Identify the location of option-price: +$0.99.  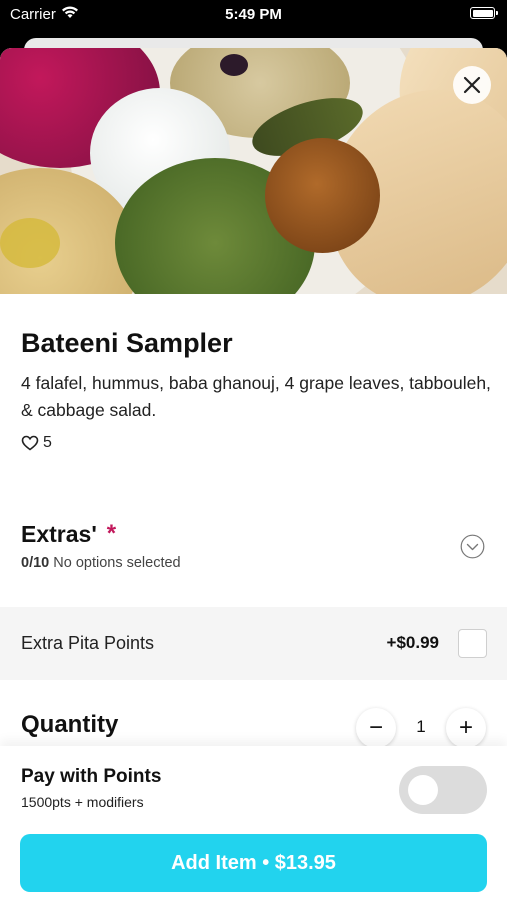
(412, 642).